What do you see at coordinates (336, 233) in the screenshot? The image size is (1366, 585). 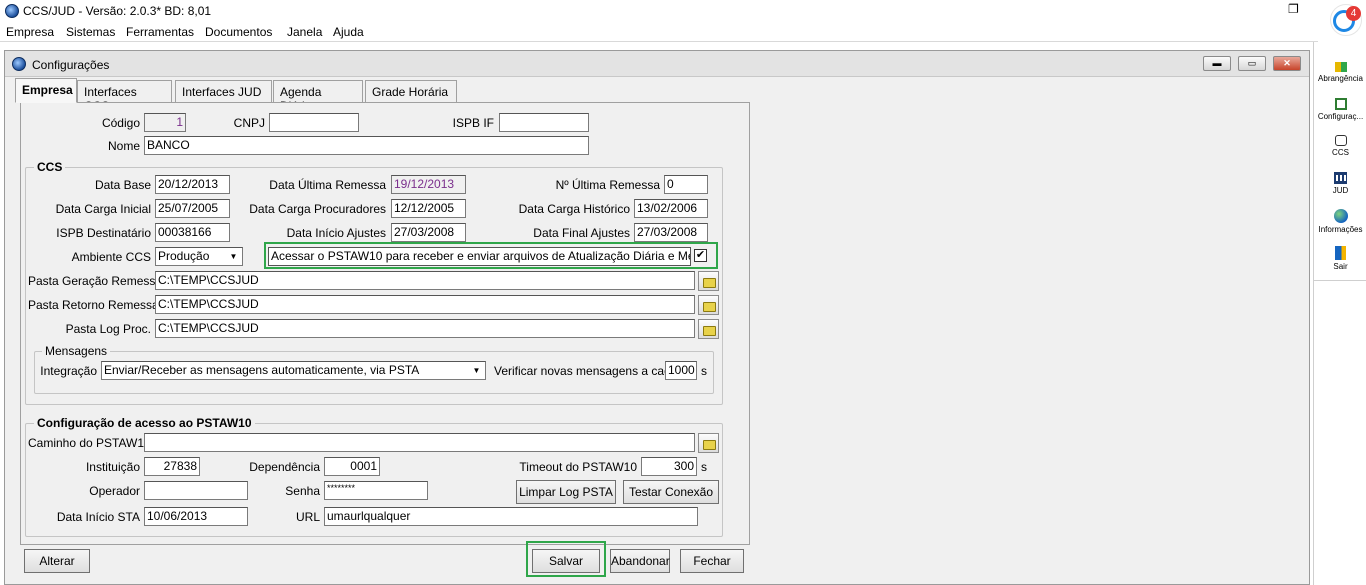 I see `inicio-ajustes-label: Data Início Ajustes` at bounding box center [336, 233].